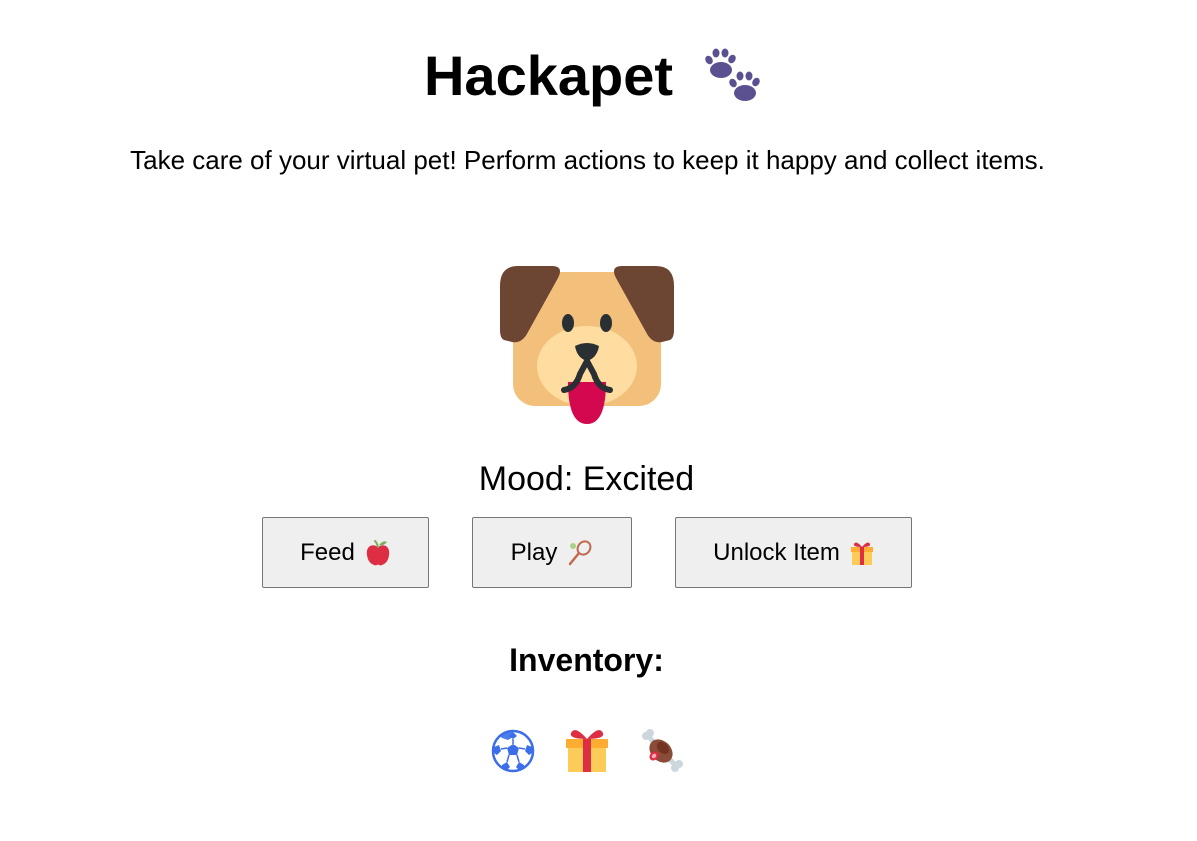 The height and width of the screenshot is (841, 1197). I want to click on play-button: Play, so click(552, 552).